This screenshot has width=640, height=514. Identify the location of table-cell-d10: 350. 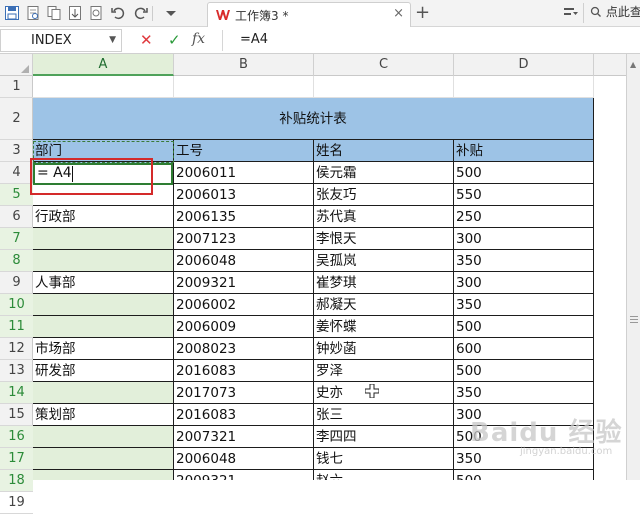
(524, 305).